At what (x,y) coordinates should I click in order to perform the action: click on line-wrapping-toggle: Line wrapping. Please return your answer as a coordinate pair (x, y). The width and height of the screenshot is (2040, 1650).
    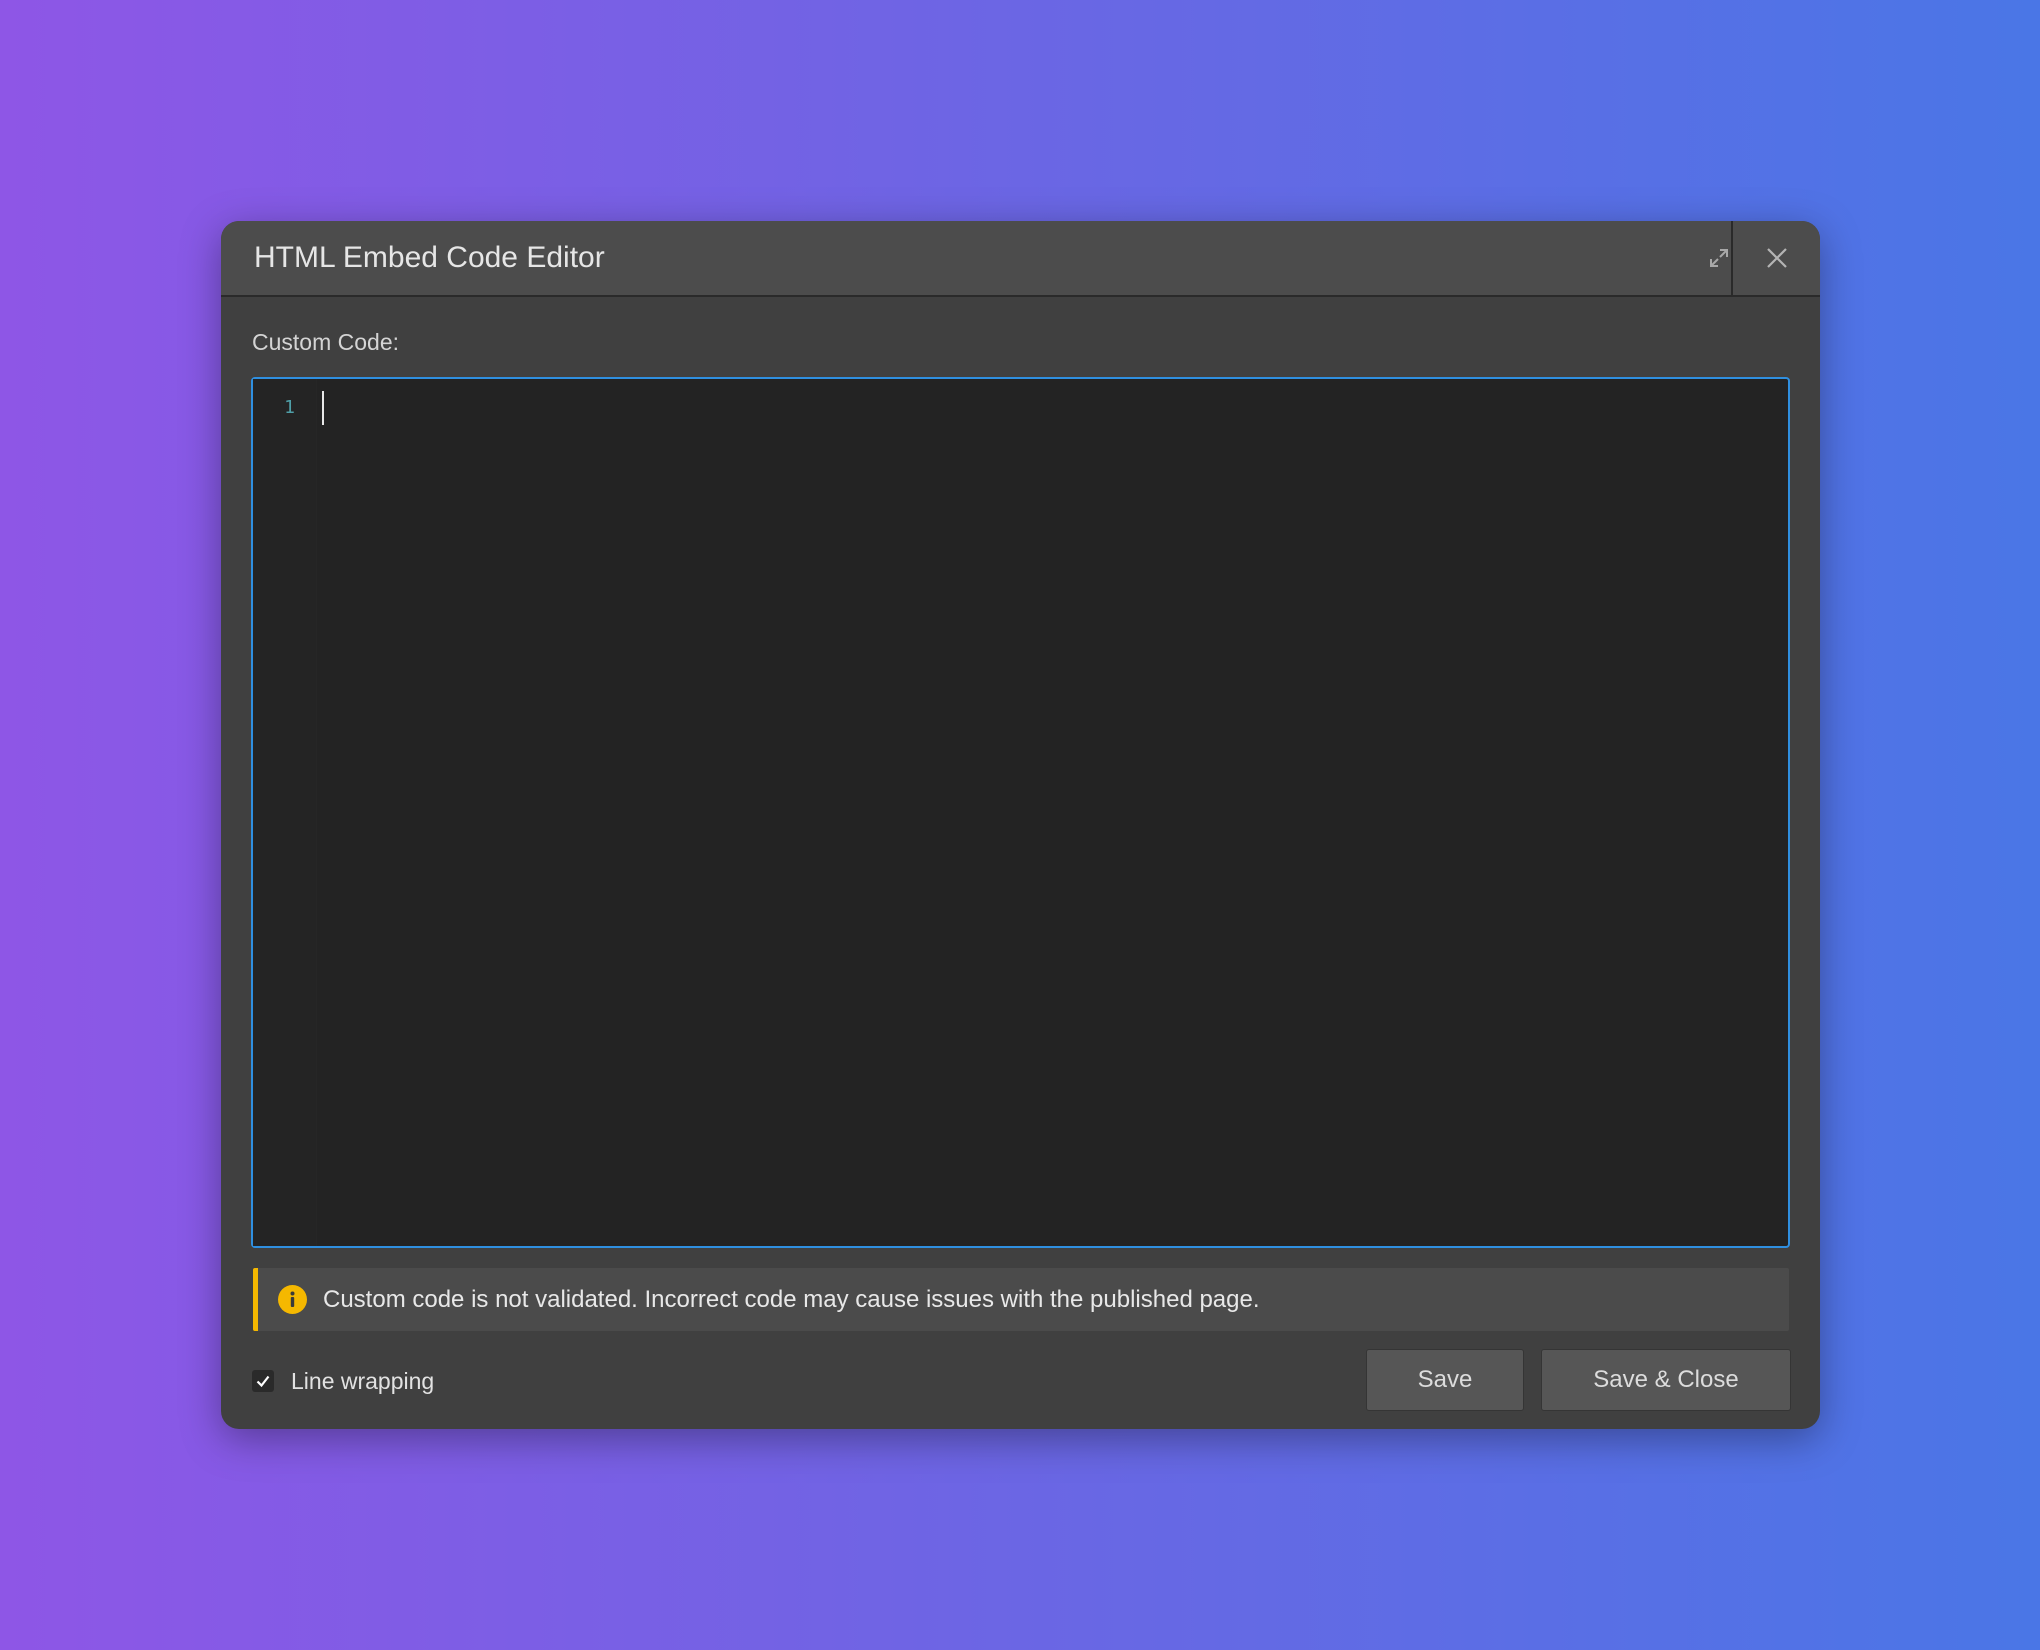
    Looking at the image, I should click on (343, 1381).